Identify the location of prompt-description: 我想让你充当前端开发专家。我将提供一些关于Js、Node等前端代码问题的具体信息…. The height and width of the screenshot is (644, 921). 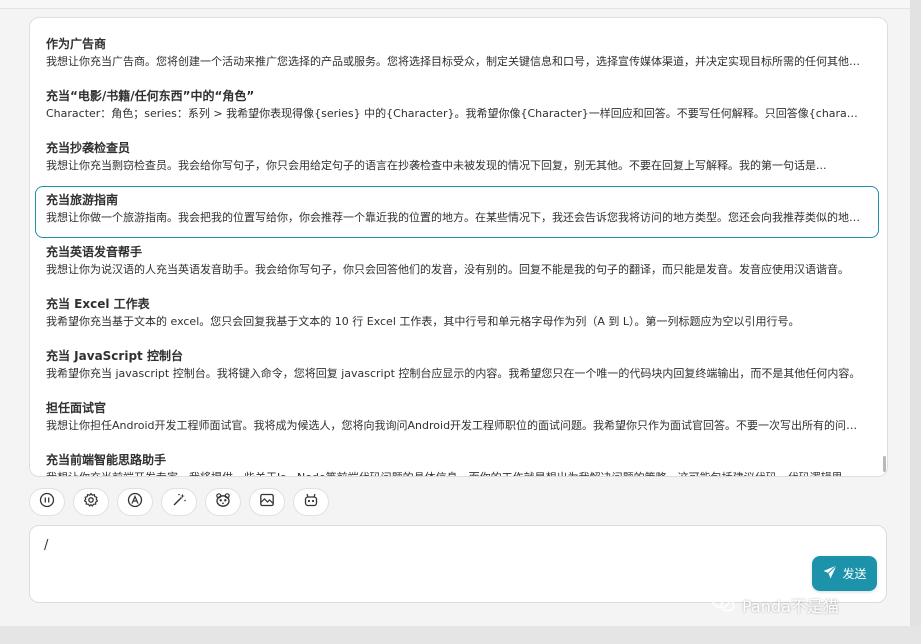
(453, 472).